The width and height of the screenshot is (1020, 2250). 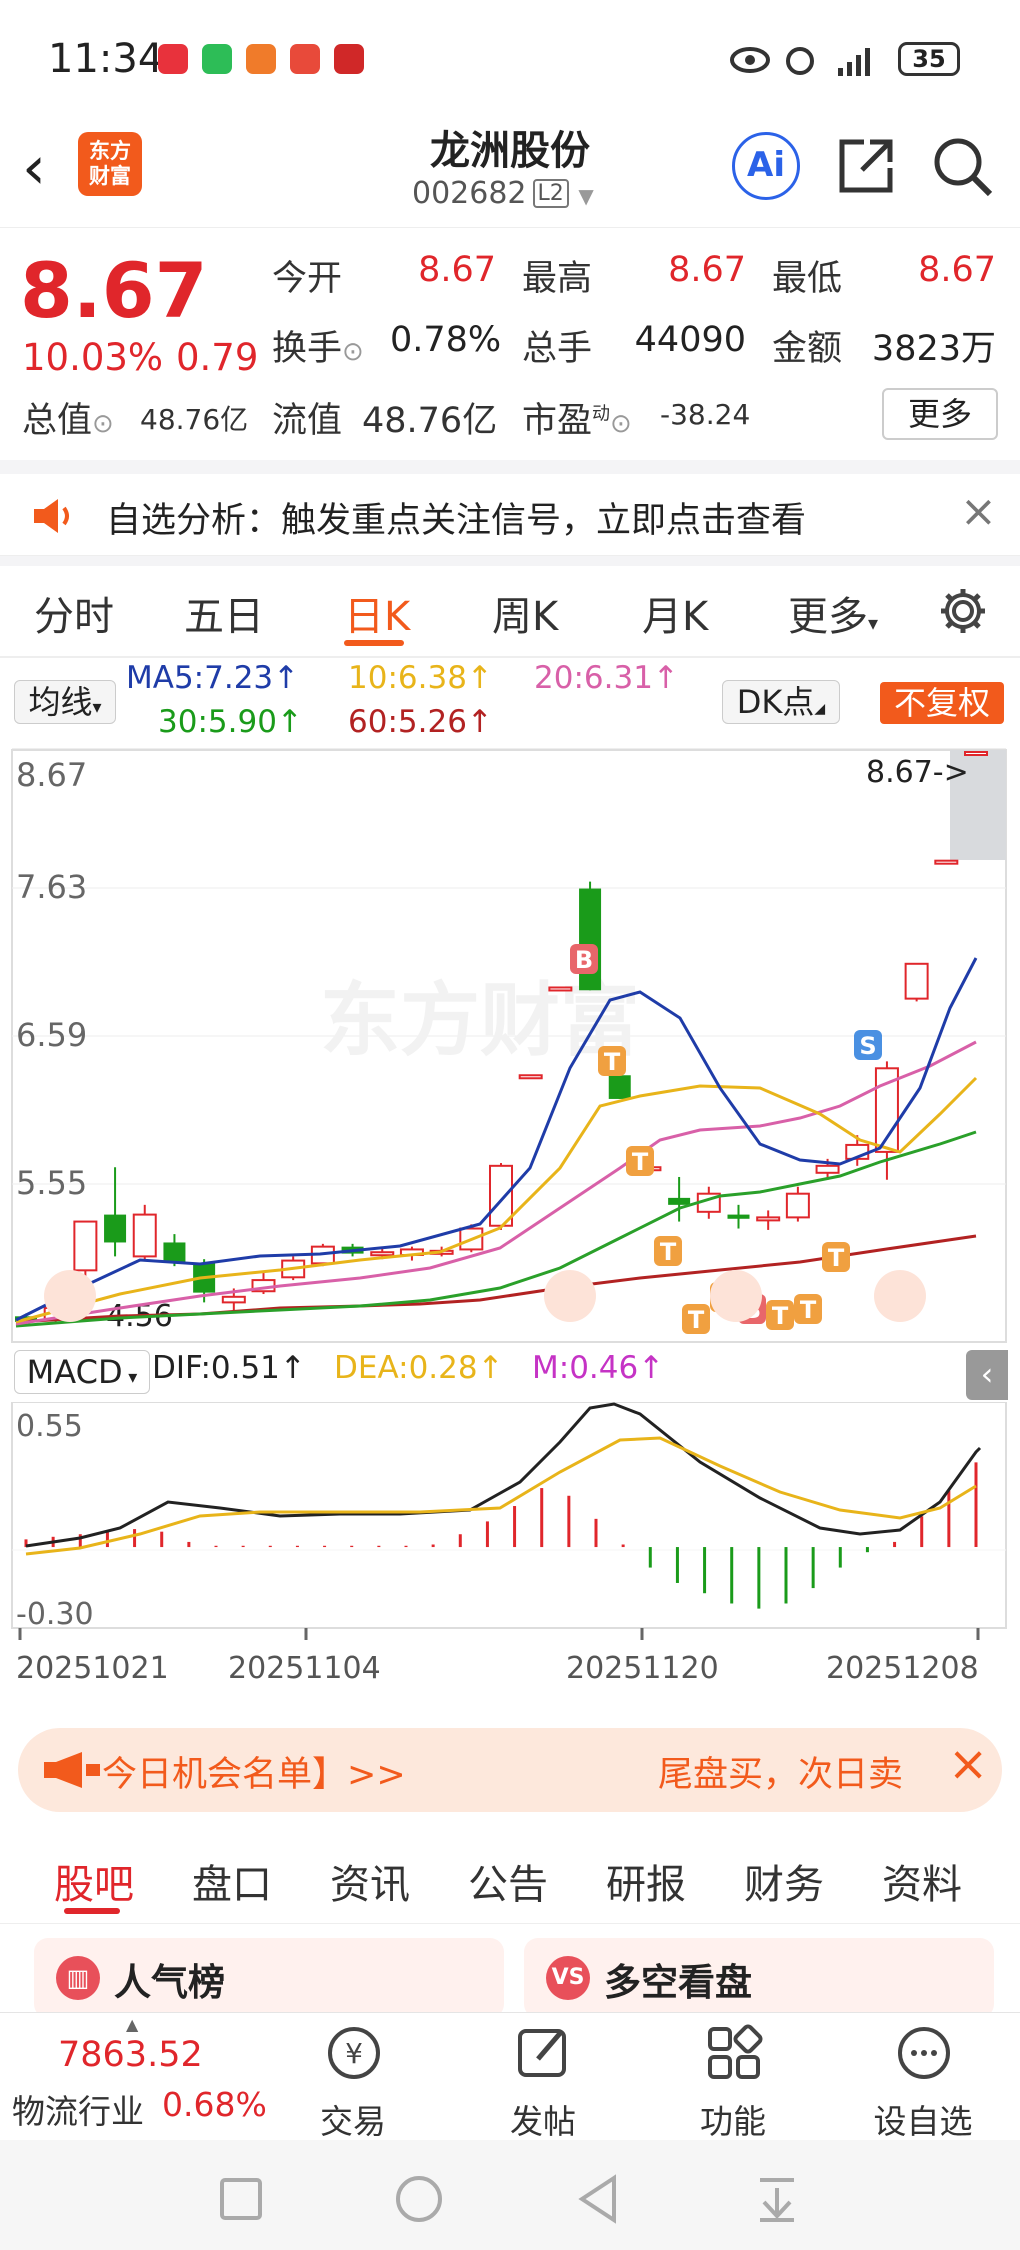 What do you see at coordinates (781, 1775) in the screenshot?
I see `banner-right-text: 尾盘买，次日卖` at bounding box center [781, 1775].